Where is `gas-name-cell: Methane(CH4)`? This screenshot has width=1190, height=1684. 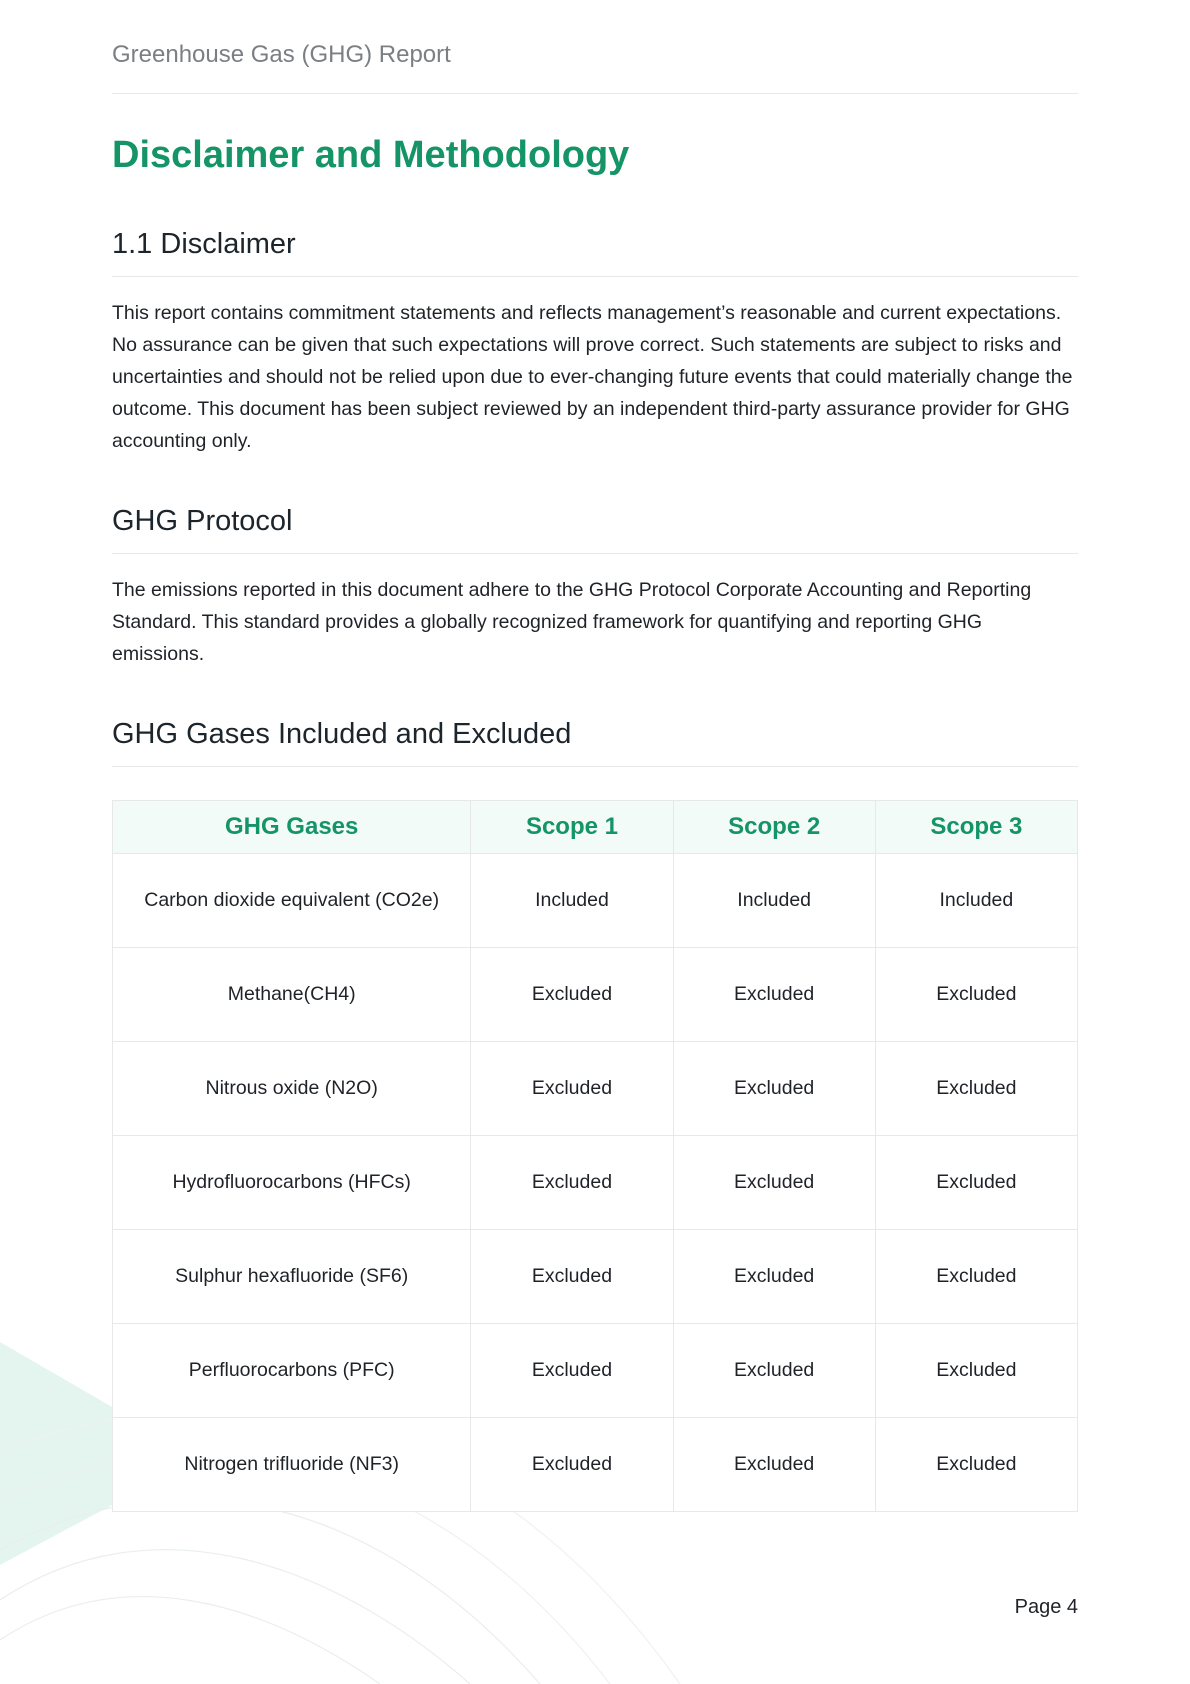
gas-name-cell: Methane(CH4) is located at coordinates (291, 994).